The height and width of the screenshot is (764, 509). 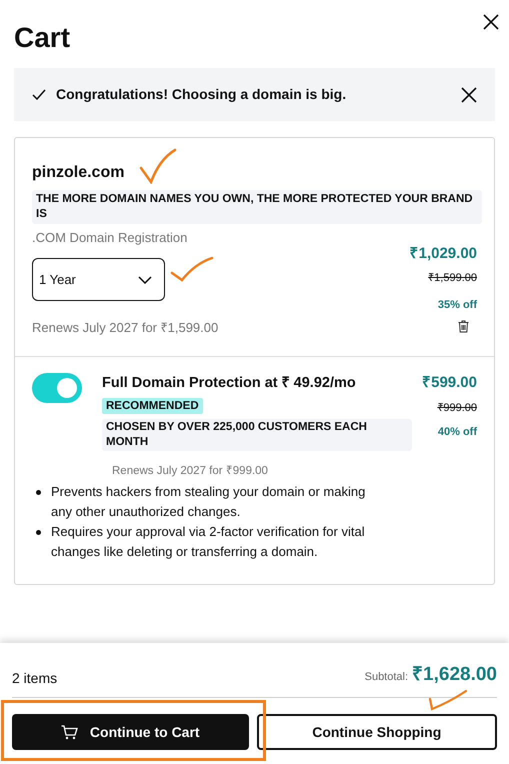 I want to click on feature-text: Prevents hackers from stealing your domain or making any other unauthorized changes., so click(x=208, y=501).